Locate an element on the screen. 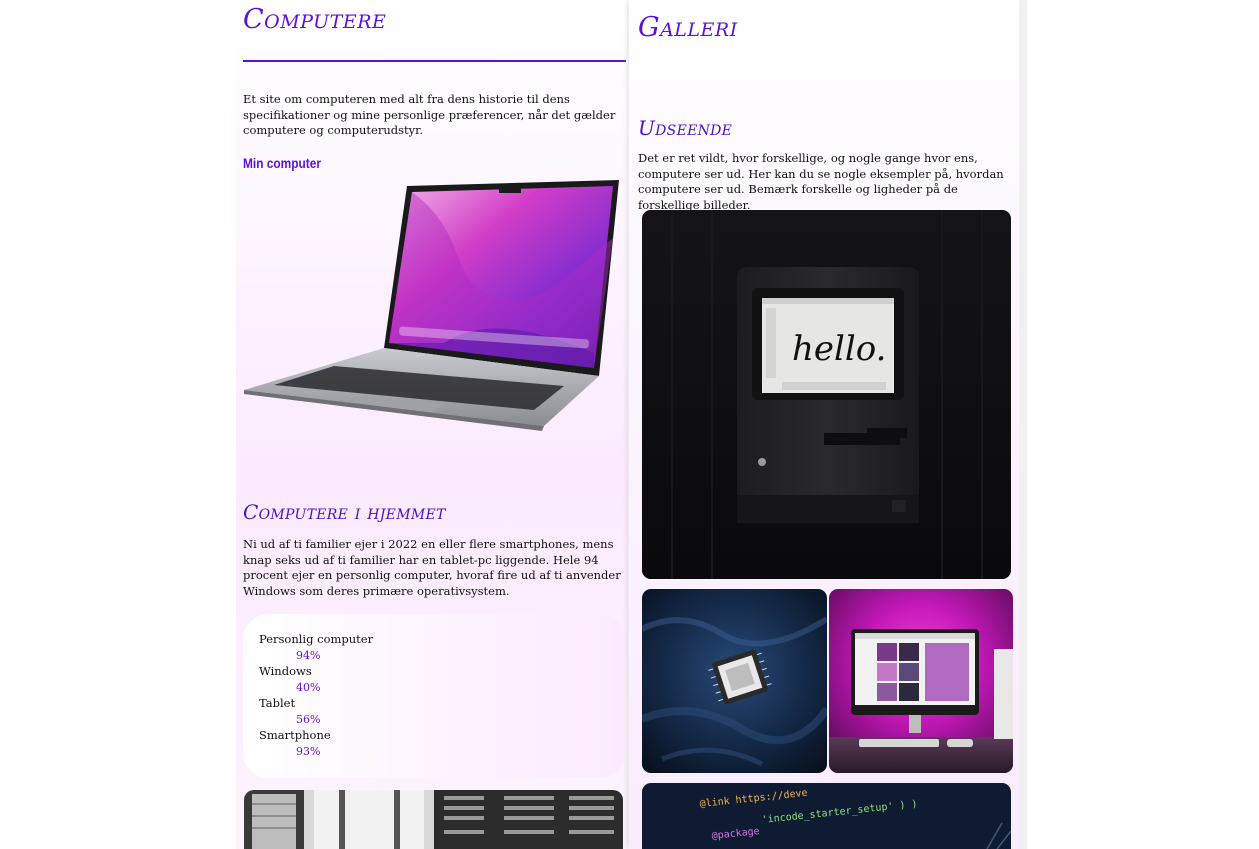  title-divider is located at coordinates (434, 61).